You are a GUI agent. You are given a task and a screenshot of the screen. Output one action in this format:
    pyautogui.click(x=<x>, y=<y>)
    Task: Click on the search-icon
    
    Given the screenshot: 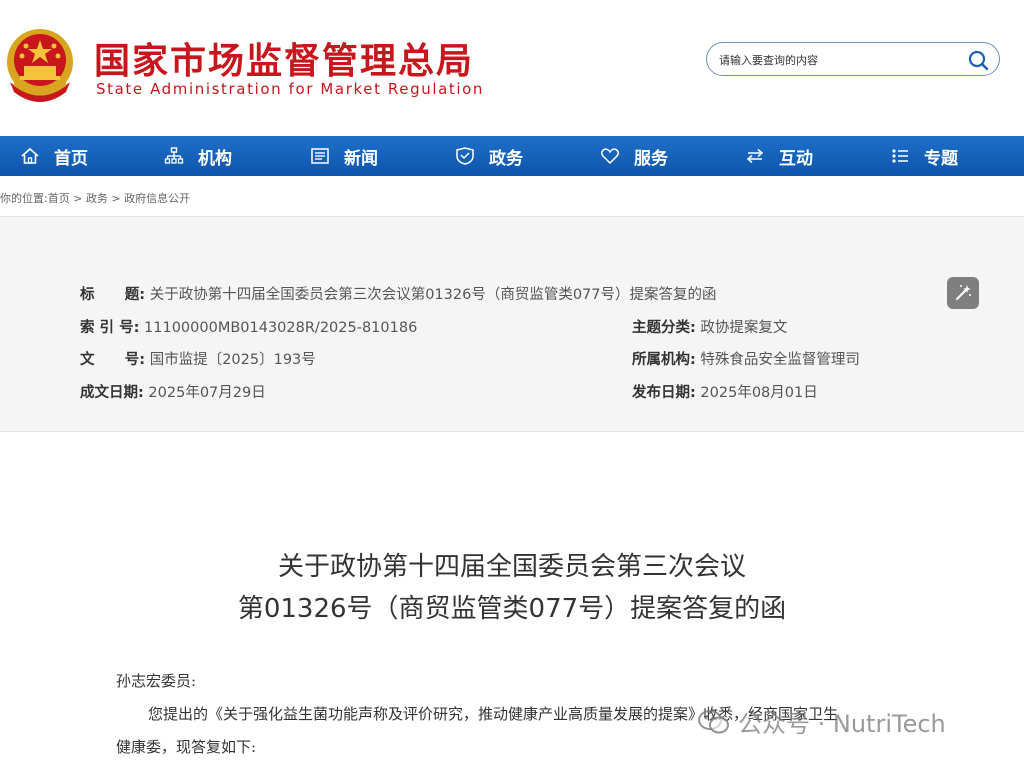 What is the action you would take?
    pyautogui.click(x=978, y=60)
    